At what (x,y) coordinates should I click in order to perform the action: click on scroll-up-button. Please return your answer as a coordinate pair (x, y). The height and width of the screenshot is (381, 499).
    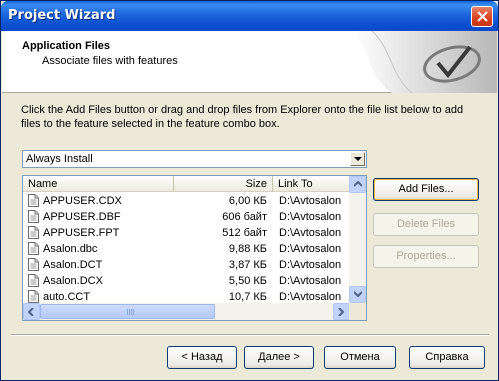
    Looking at the image, I should click on (357, 184).